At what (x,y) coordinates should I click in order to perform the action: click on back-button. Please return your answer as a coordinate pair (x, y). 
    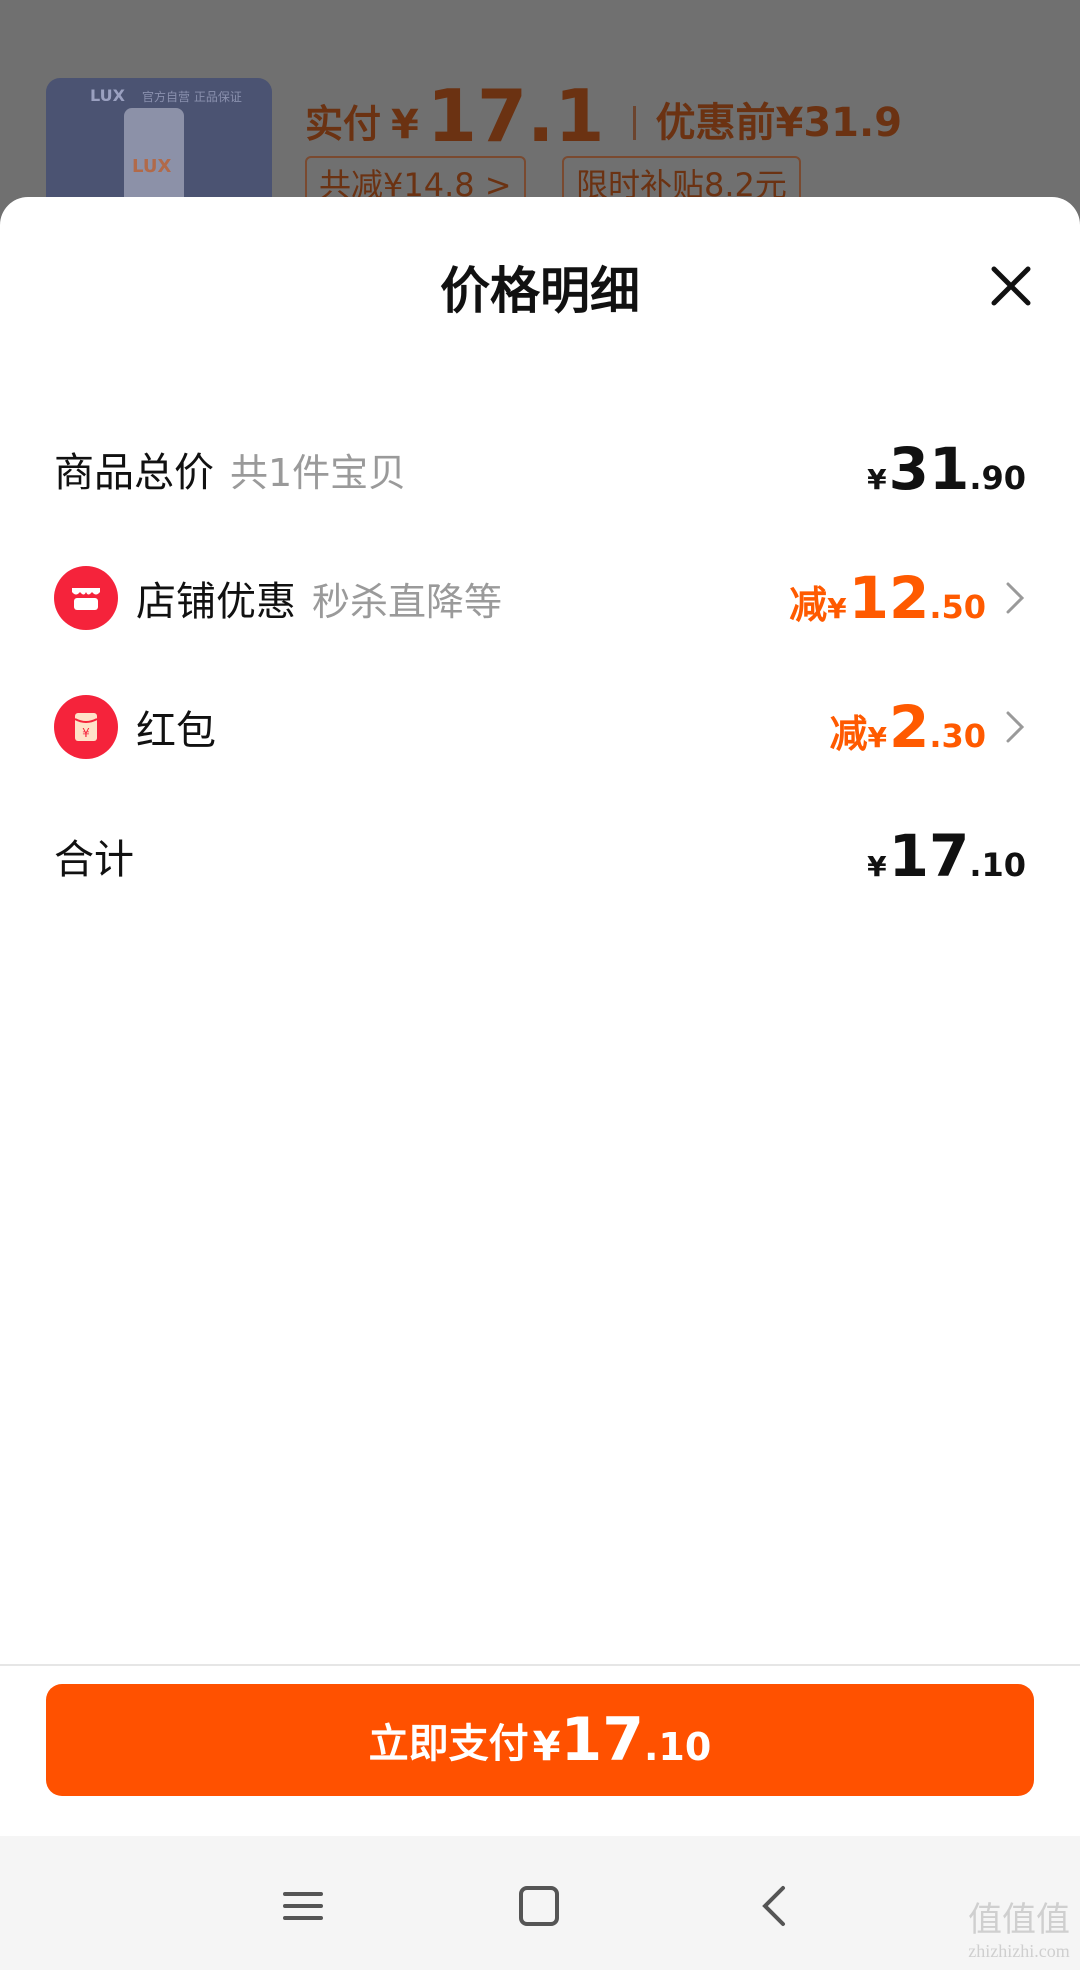
    Looking at the image, I should click on (775, 1906).